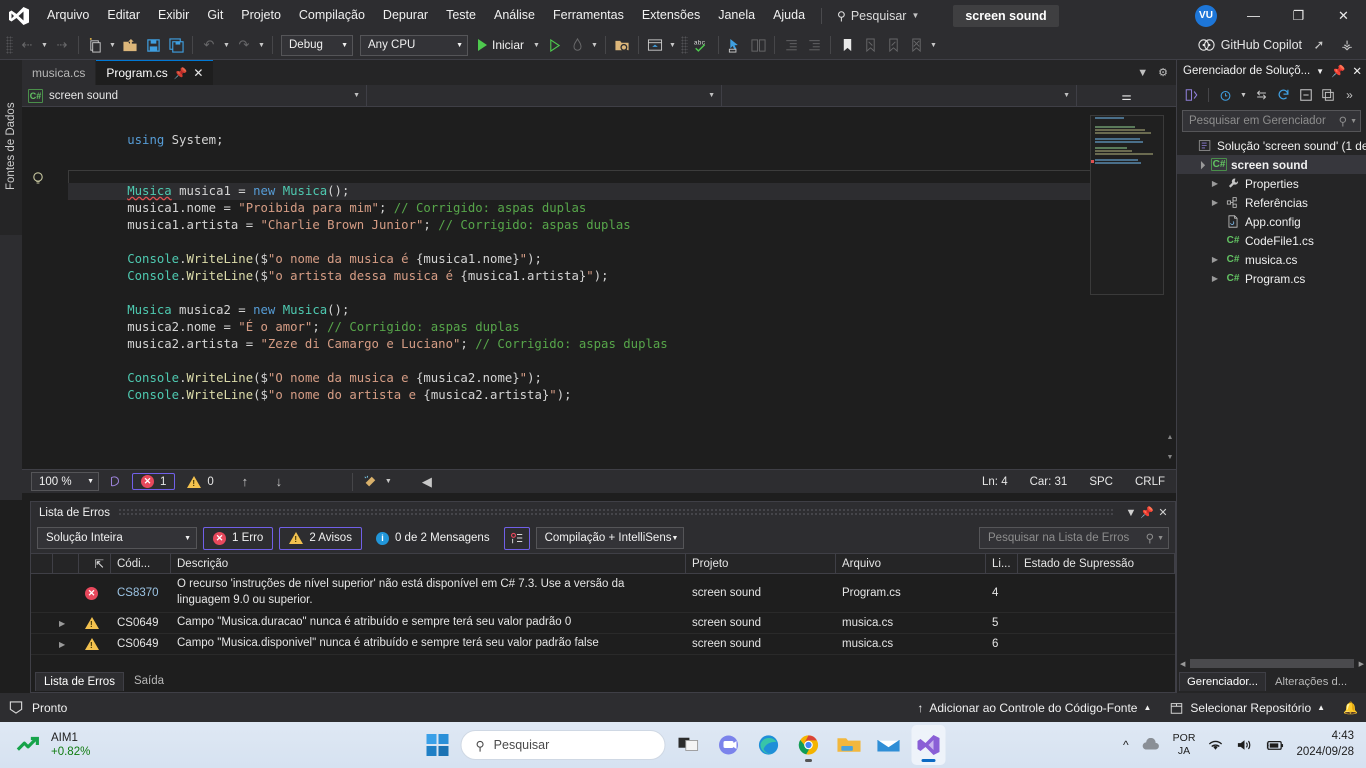 Image resolution: width=1366 pixels, height=768 pixels. What do you see at coordinates (758, 45) in the screenshot?
I see `compare-files-icon` at bounding box center [758, 45].